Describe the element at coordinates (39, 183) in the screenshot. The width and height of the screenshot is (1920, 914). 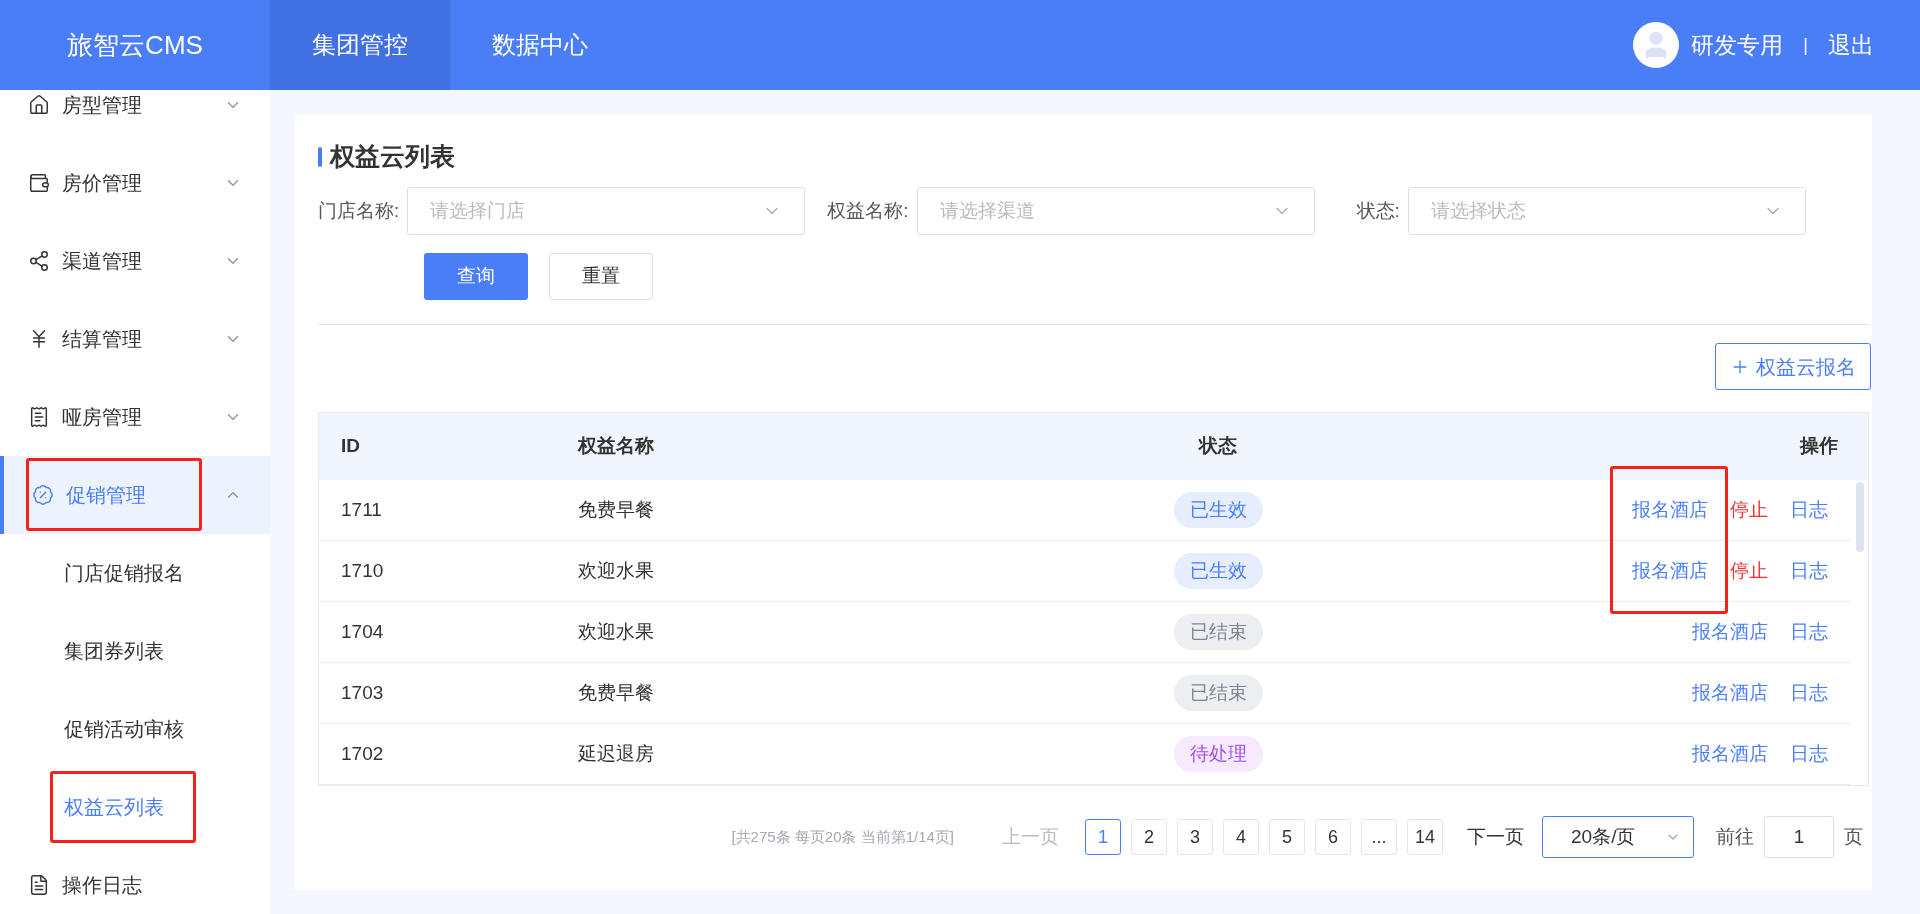
I see `wallet-icon` at that location.